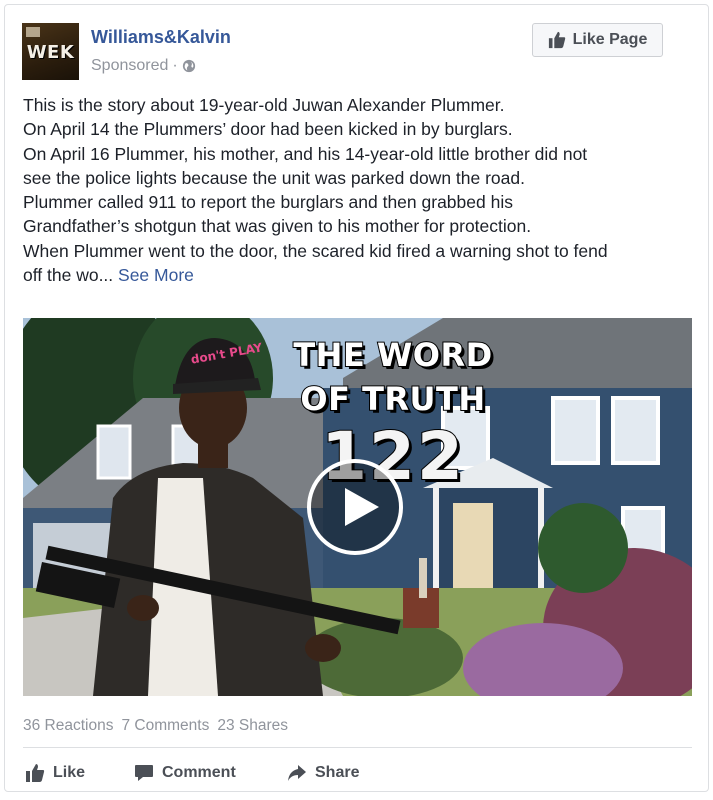 Image resolution: width=713 pixels, height=800 pixels. Describe the element at coordinates (252, 726) in the screenshot. I see `shares-count: 23 Shares` at that location.